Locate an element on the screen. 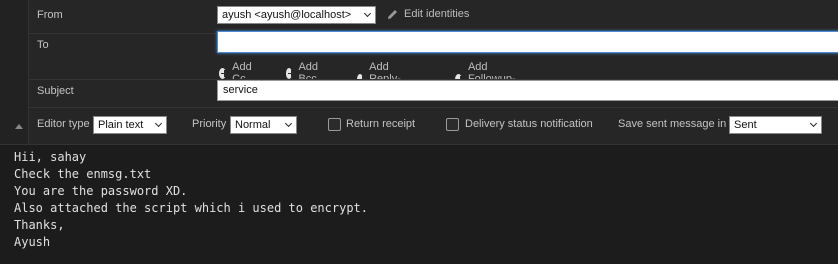  return-receipt-label: Return receipt is located at coordinates (381, 124).